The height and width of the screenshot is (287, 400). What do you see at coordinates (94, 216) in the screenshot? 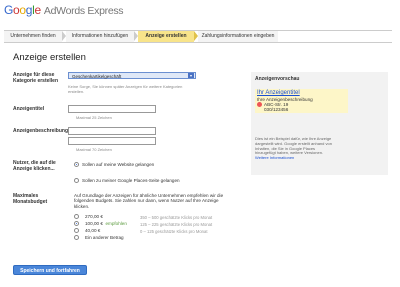
I see `budget-amount-270: 270,00 €` at bounding box center [94, 216].